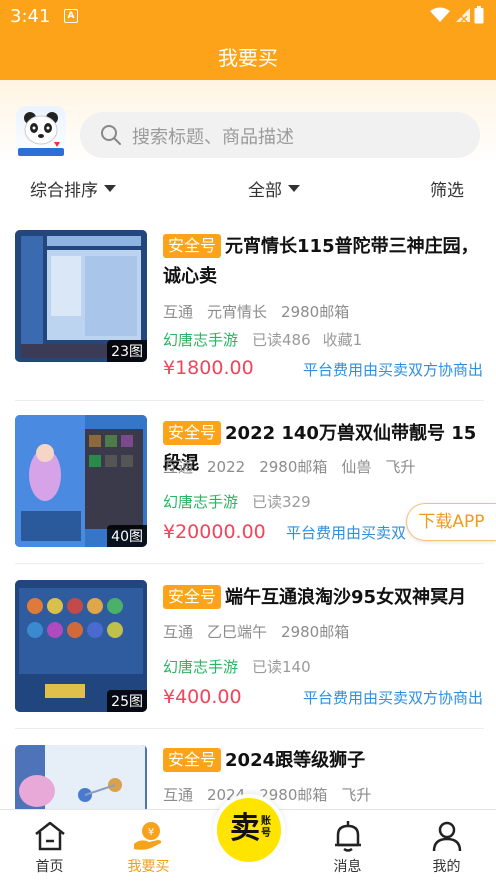 The image size is (496, 881). Describe the element at coordinates (237, 312) in the screenshot. I see `item-tag: 元宵情长` at that location.